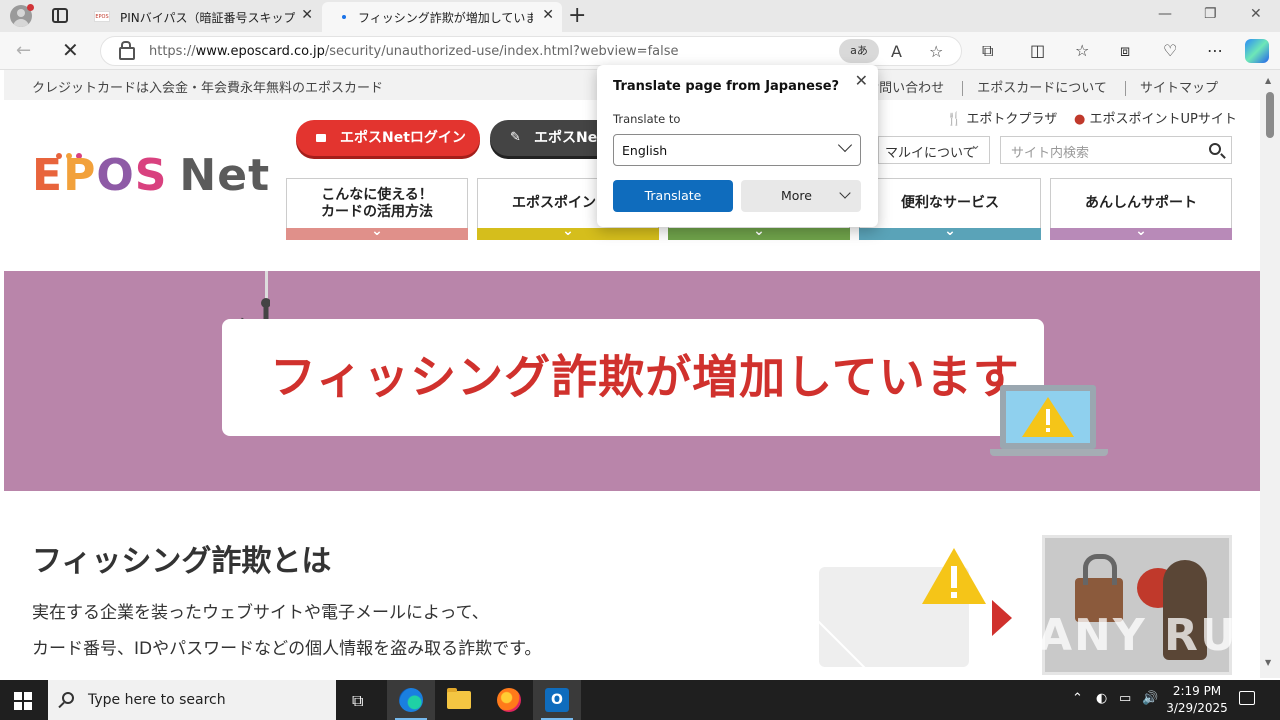 The width and height of the screenshot is (1280, 720). I want to click on notification-icon, so click(1247, 698).